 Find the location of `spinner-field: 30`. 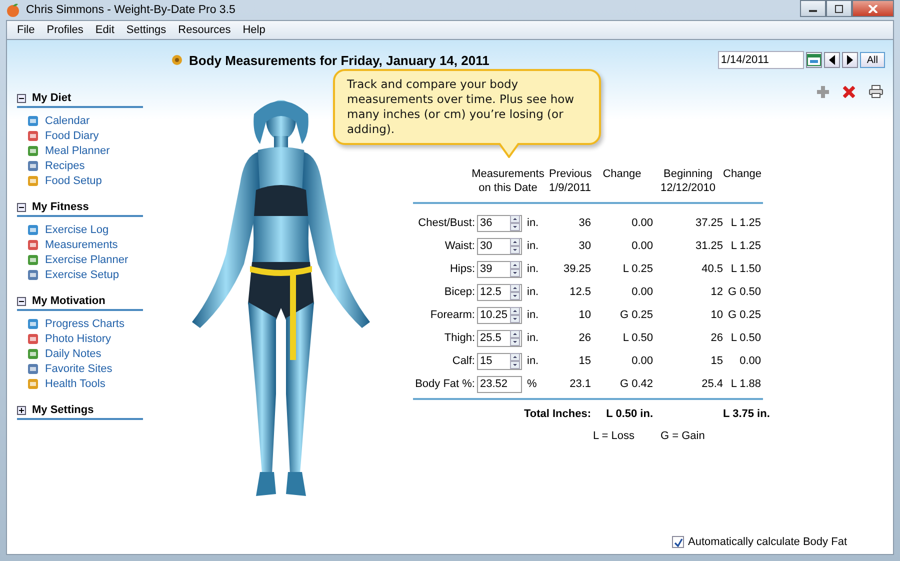

spinner-field: 30 is located at coordinates (499, 246).